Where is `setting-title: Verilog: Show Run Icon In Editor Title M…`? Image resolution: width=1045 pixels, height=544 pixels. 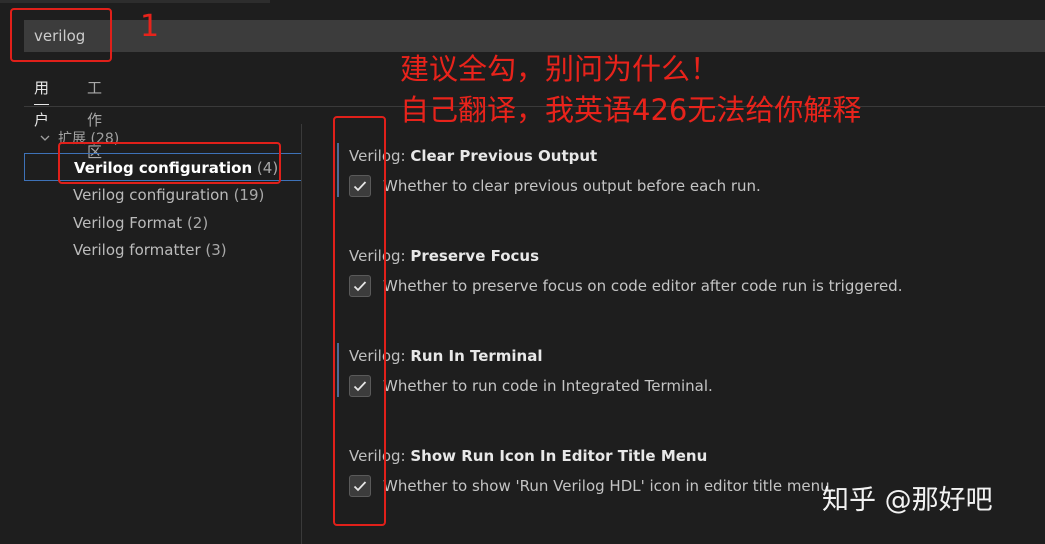
setting-title: Verilog: Show Run Icon In Editor Title M… is located at coordinates (528, 456).